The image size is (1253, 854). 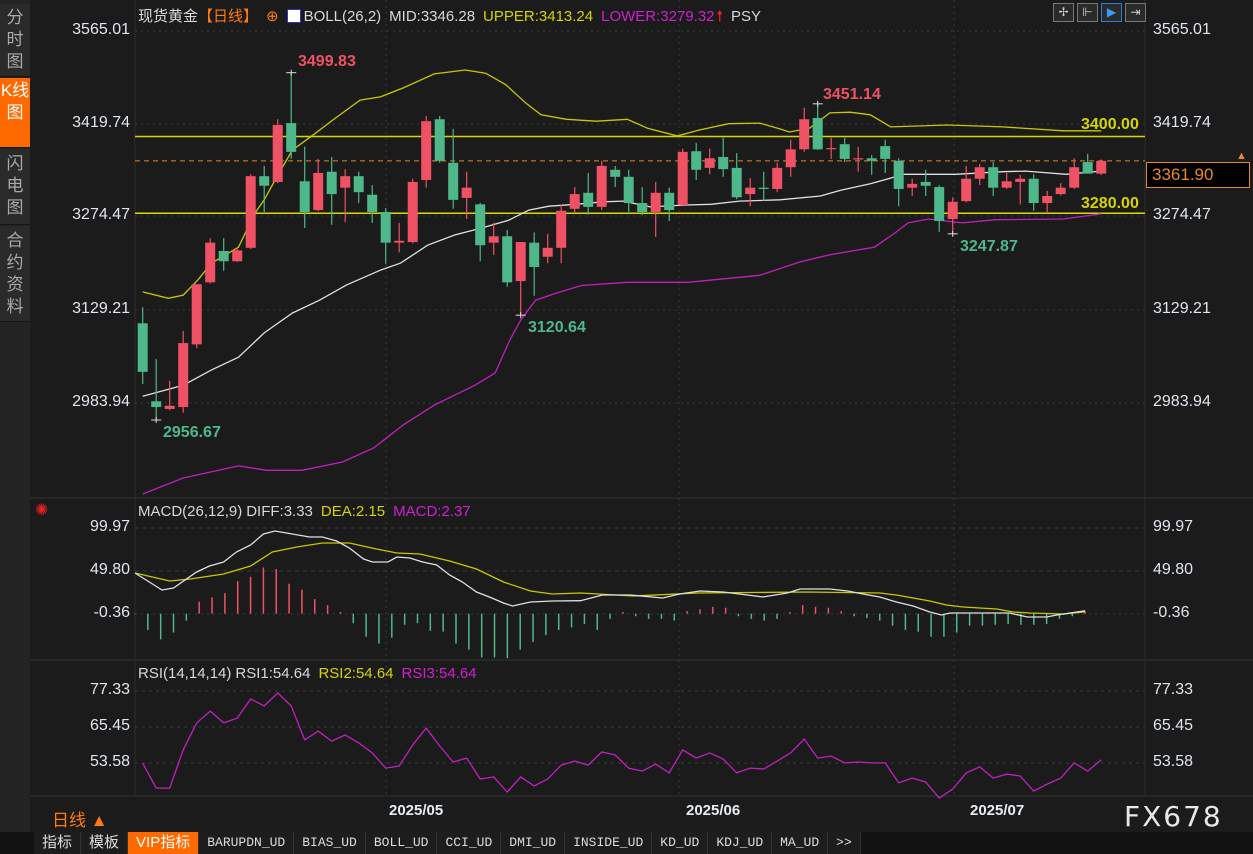 I want to click on tab-cci: CCI_UD, so click(x=469, y=843).